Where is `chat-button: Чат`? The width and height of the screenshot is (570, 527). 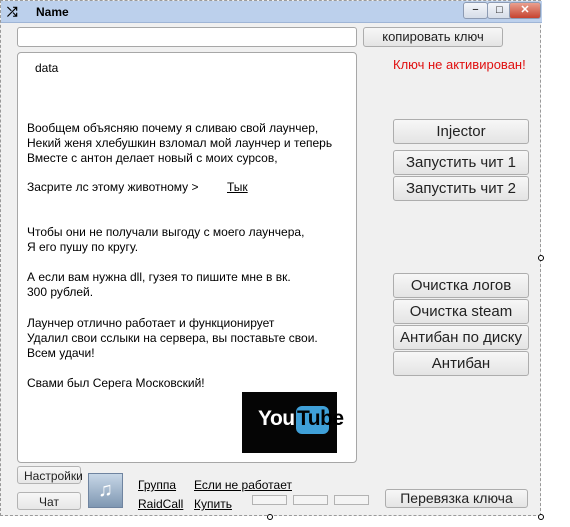 chat-button: Чат is located at coordinates (49, 501).